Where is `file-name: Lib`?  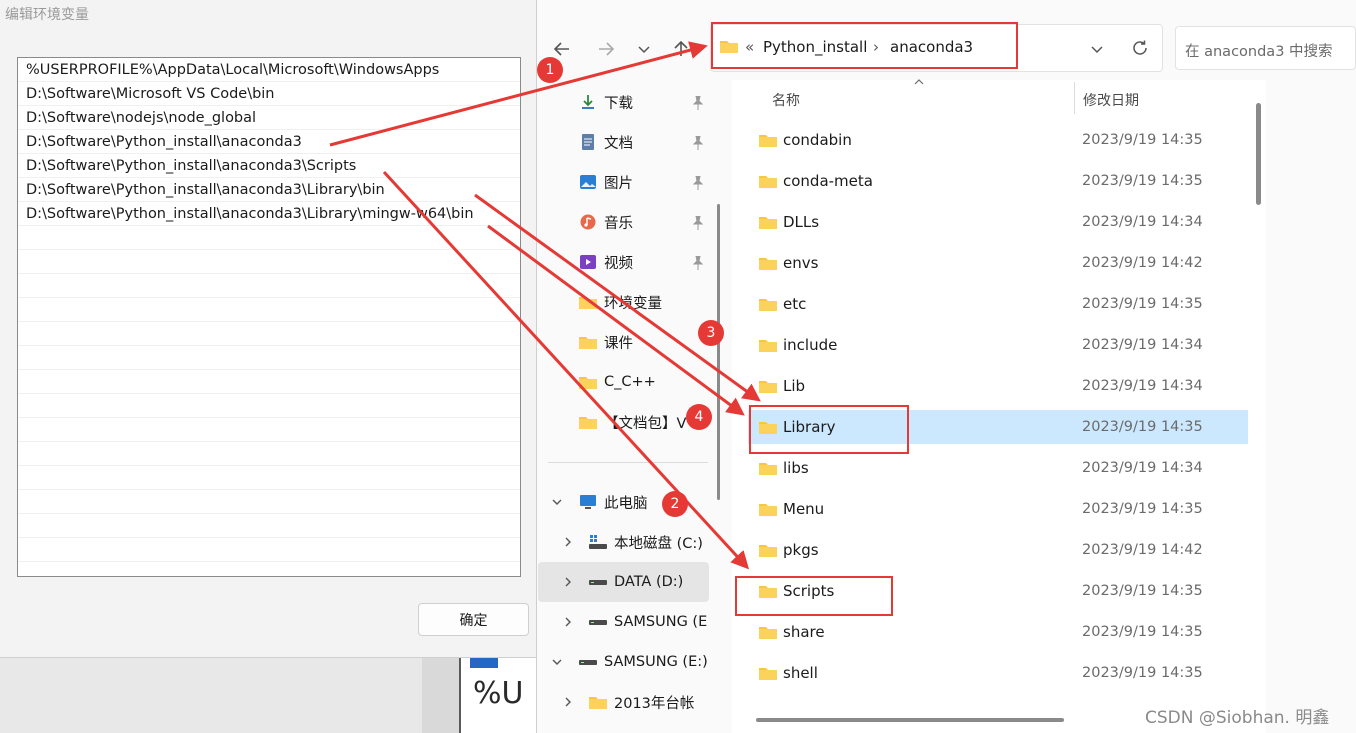
file-name: Lib is located at coordinates (794, 386).